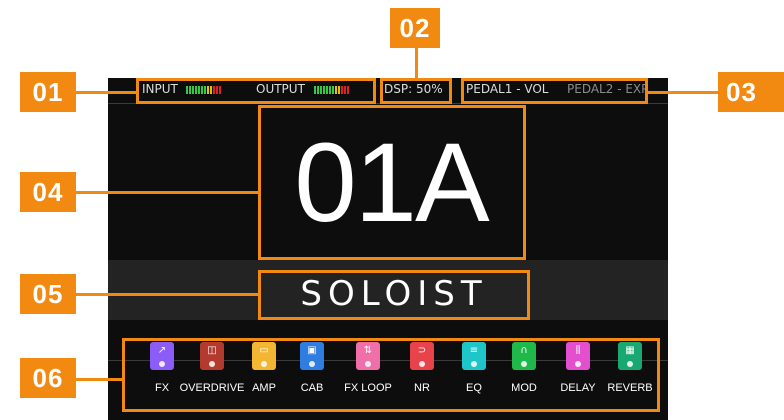 This screenshot has width=784, height=420. Describe the element at coordinates (415, 28) in the screenshot. I see `callout-badge-02: 02` at that location.